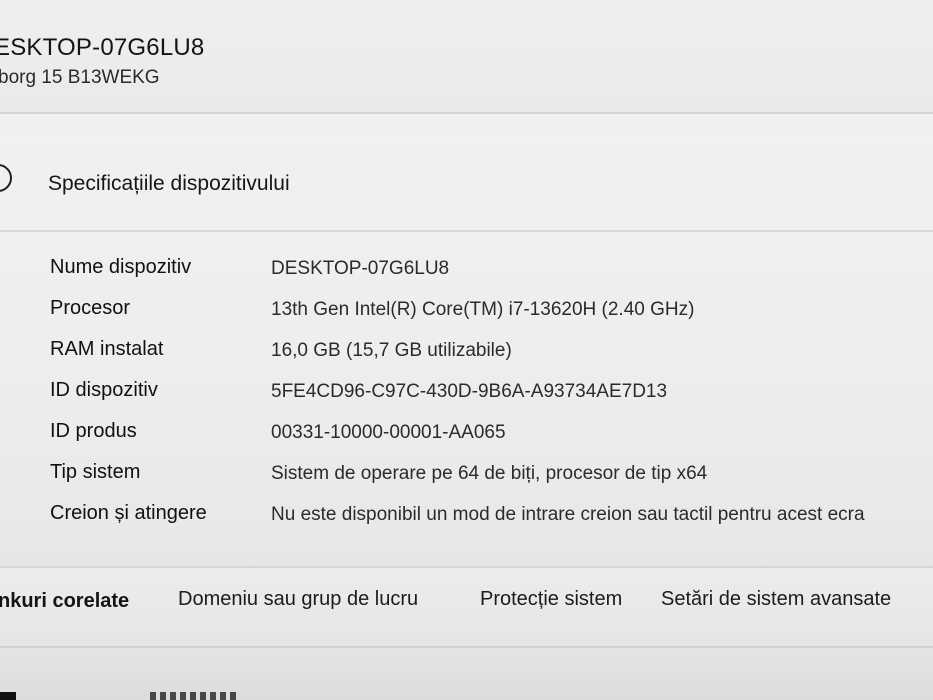  What do you see at coordinates (298, 599) in the screenshot?
I see `link-domain-workgroup: Domeniu sau grup de lucru` at bounding box center [298, 599].